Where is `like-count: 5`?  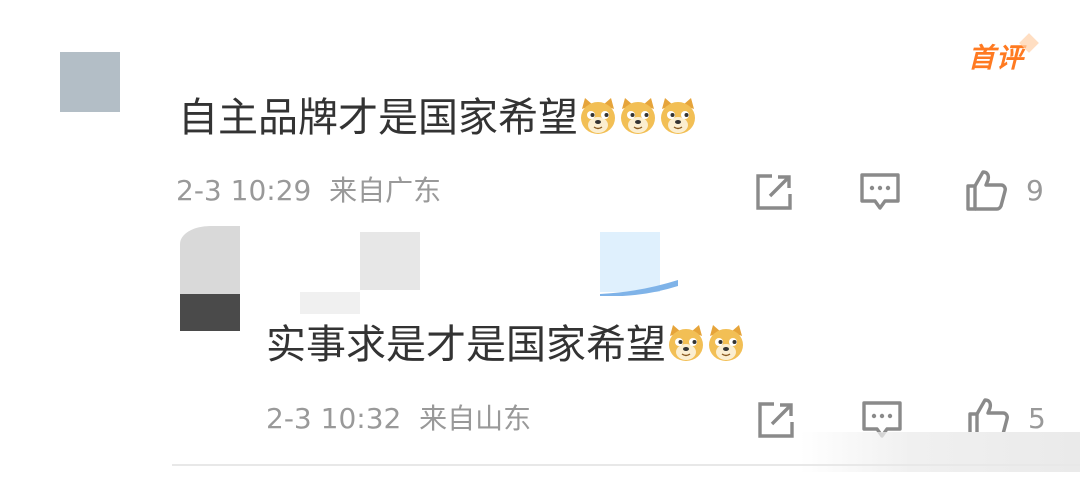
like-count: 5 is located at coordinates (1037, 418).